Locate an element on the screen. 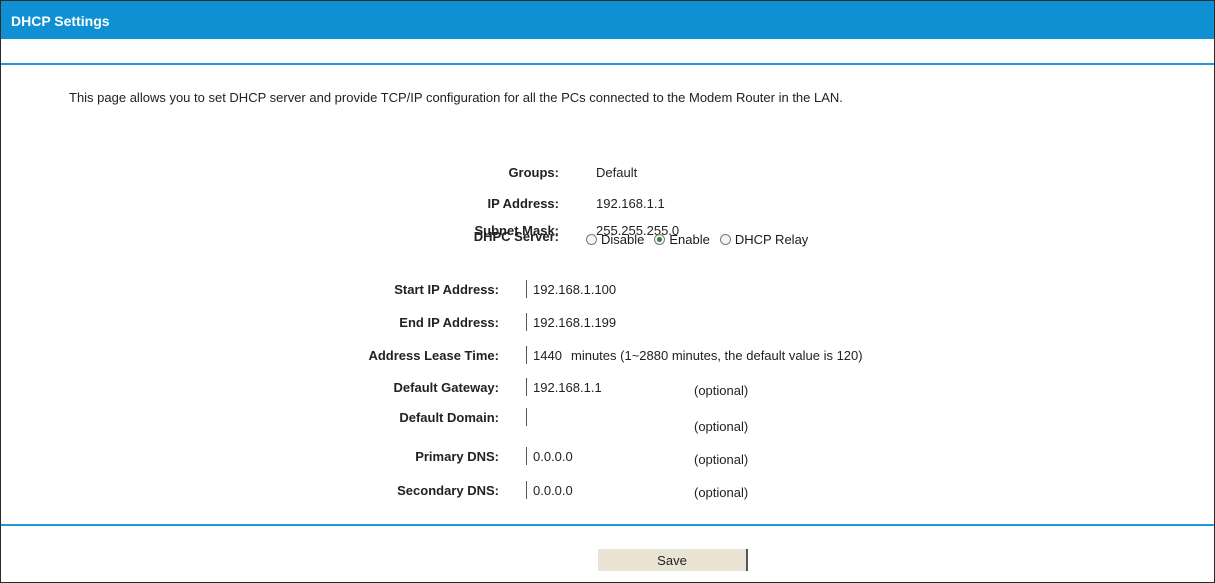 The height and width of the screenshot is (583, 1215). ip-address-label: IP Address: is located at coordinates (523, 203).